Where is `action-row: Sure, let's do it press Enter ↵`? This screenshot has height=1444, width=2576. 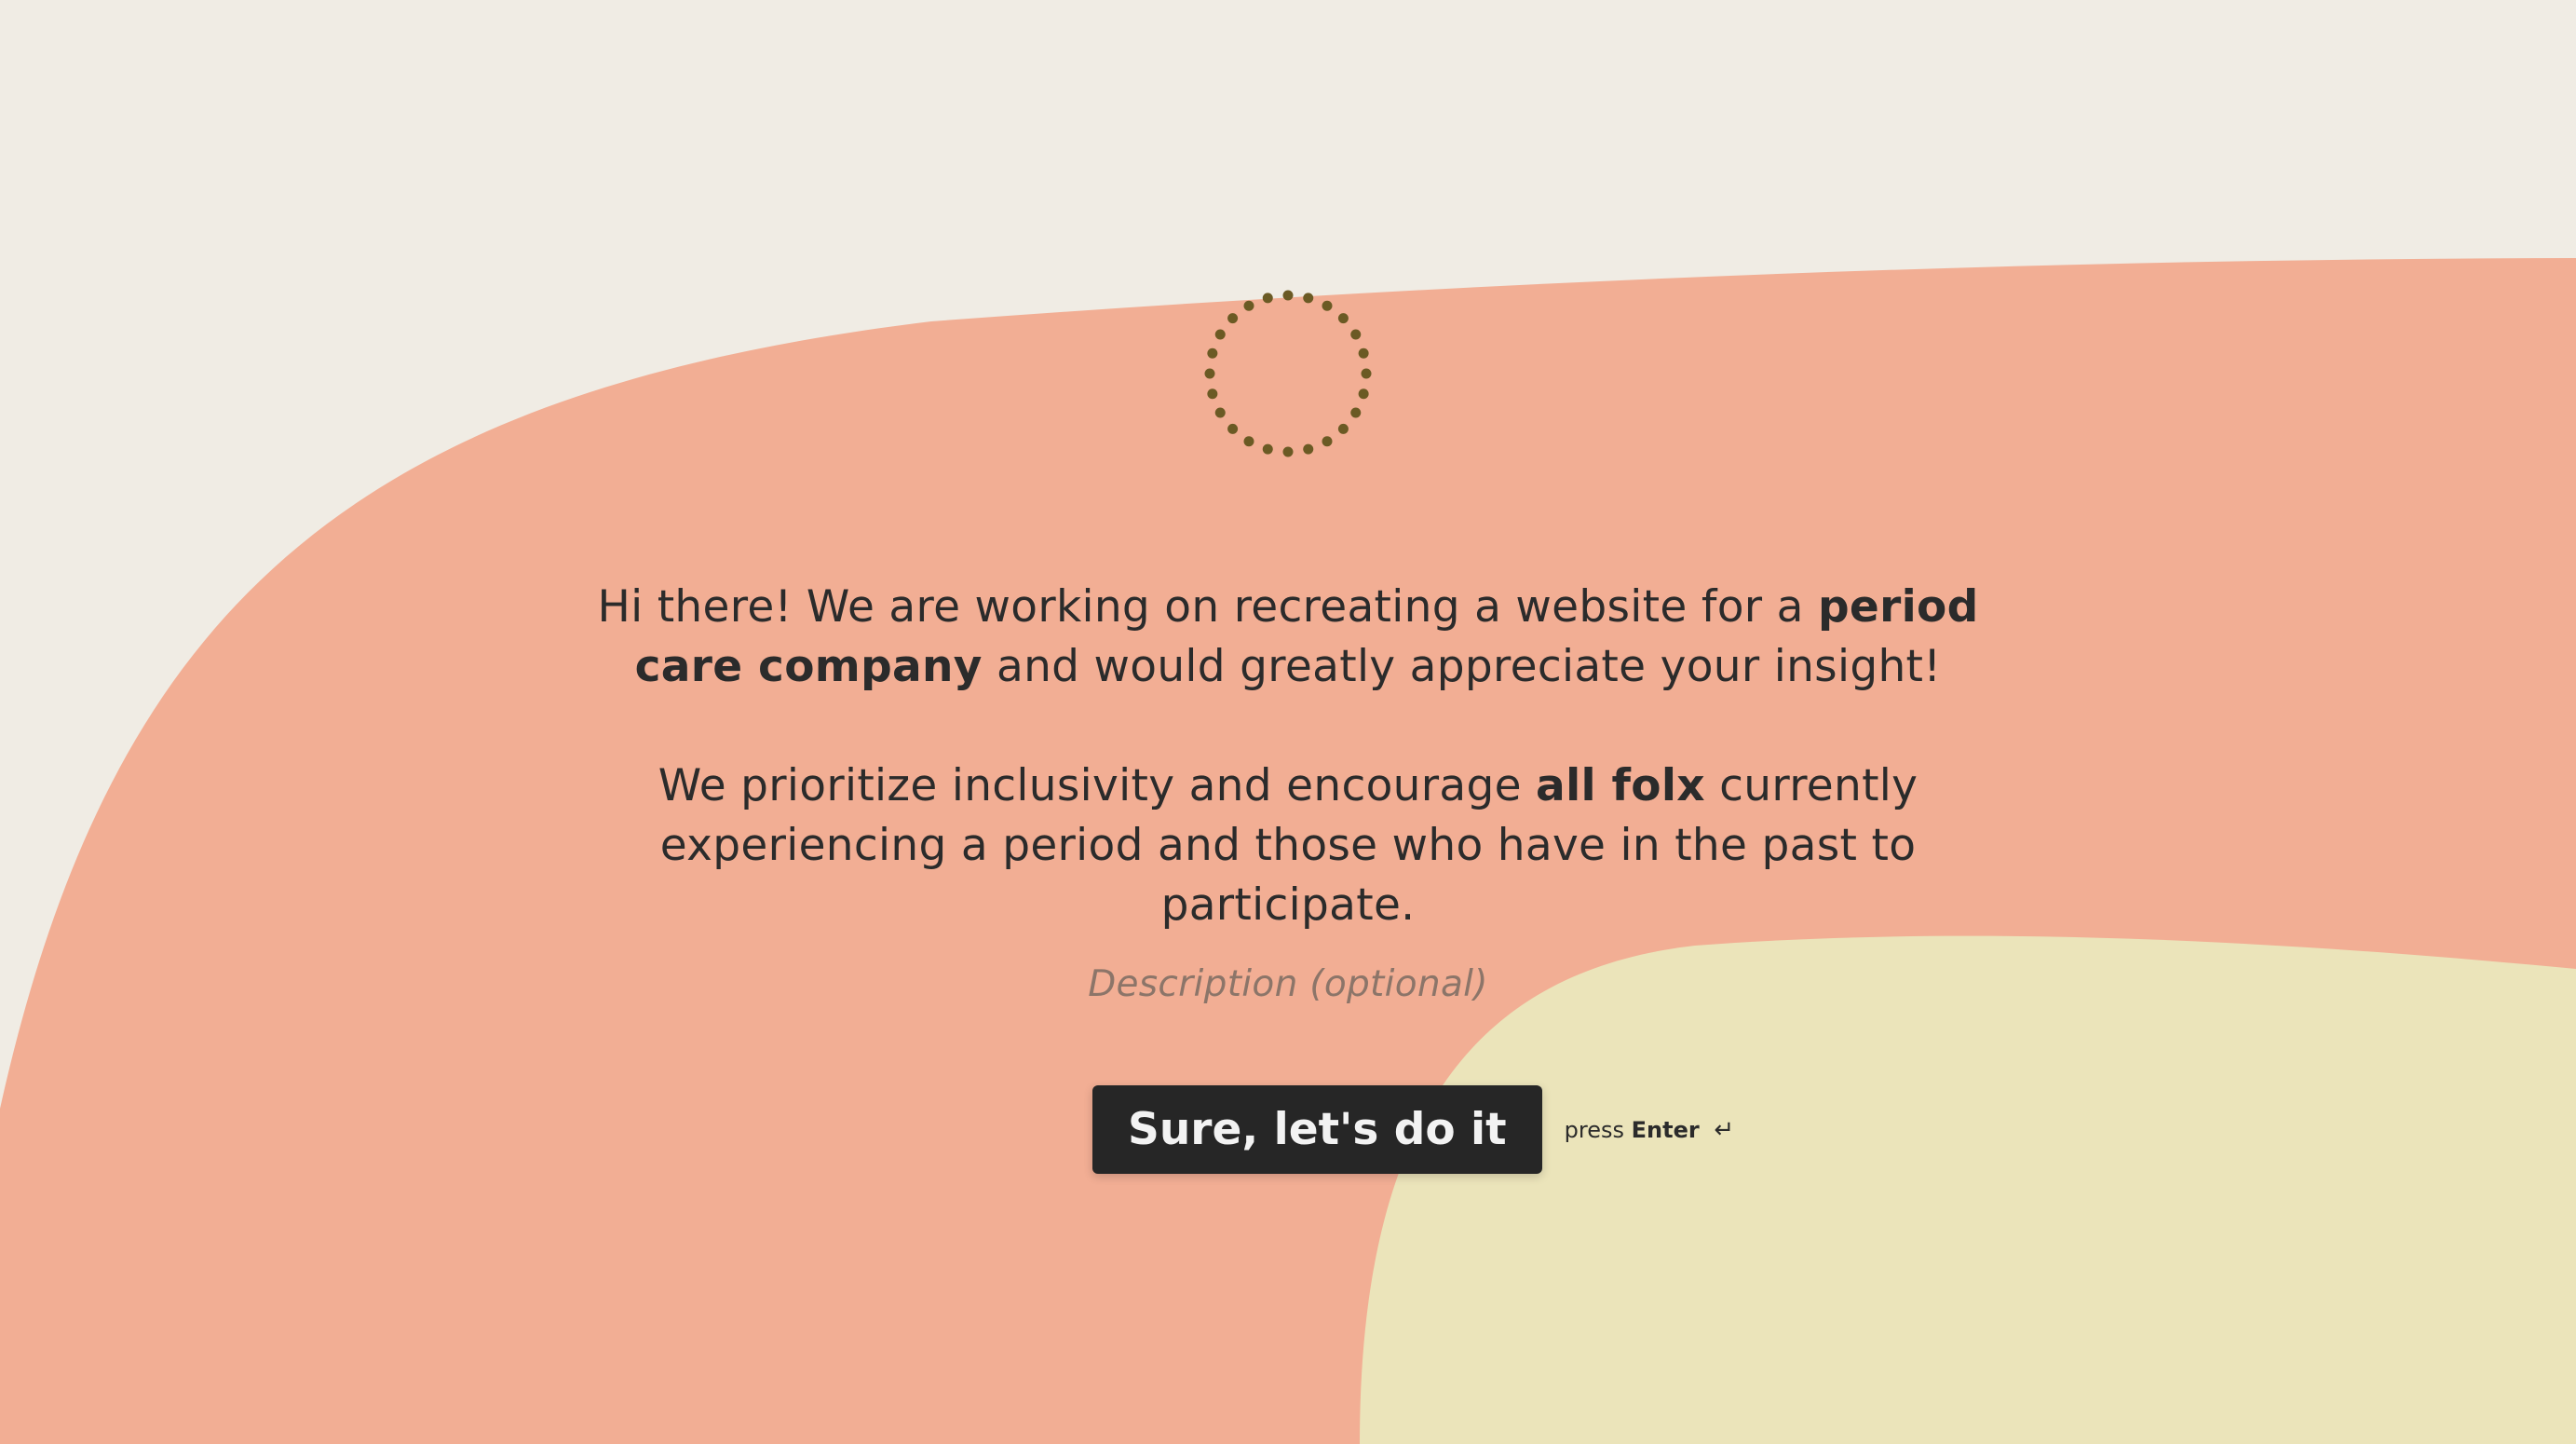 action-row: Sure, let's do it press Enter ↵ is located at coordinates (1413, 1129).